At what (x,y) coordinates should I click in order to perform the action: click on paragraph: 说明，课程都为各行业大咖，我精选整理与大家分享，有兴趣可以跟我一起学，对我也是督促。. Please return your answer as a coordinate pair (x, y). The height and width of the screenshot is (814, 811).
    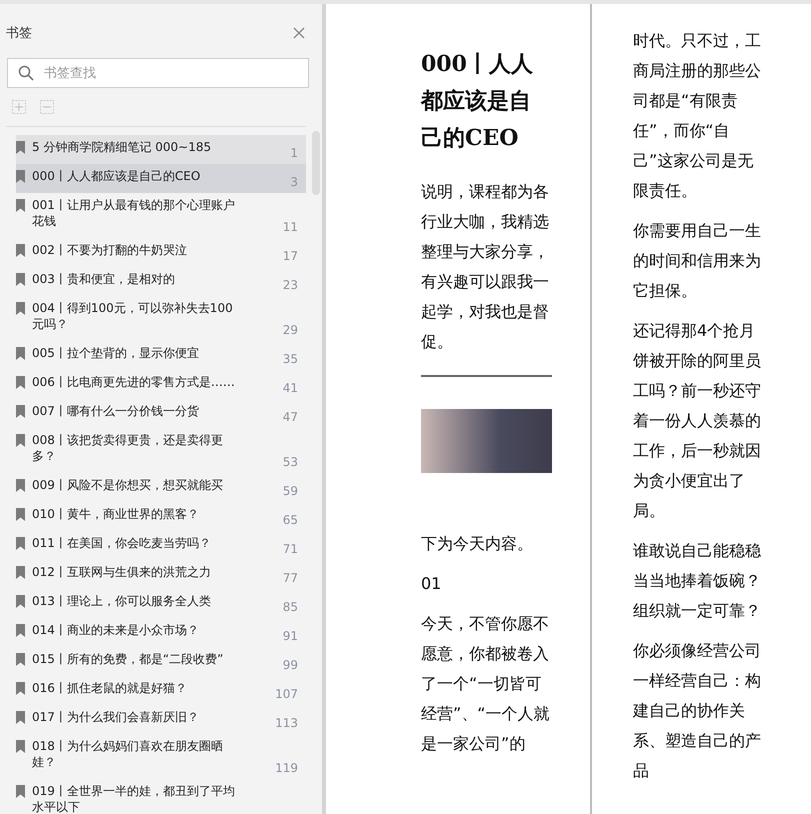
    Looking at the image, I should click on (485, 267).